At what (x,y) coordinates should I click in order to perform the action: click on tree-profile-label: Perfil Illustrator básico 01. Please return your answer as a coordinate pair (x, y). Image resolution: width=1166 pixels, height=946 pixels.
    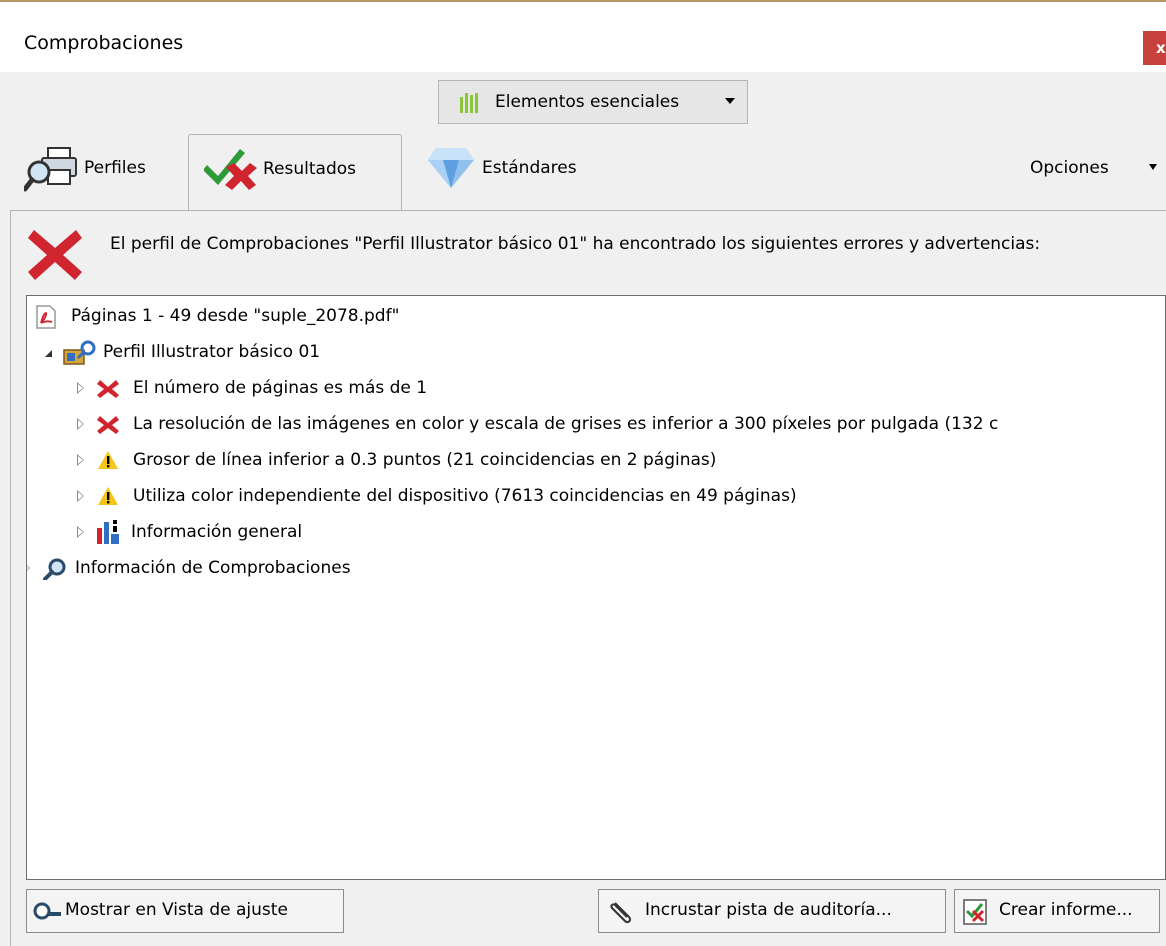
    Looking at the image, I should click on (212, 352).